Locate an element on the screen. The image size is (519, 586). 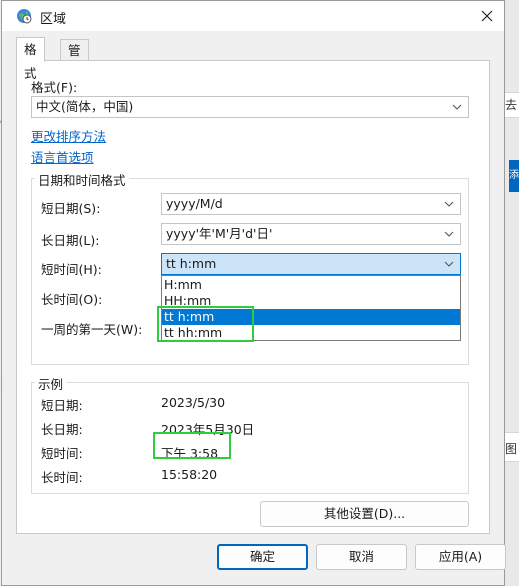
ok-button: 确定 is located at coordinates (262, 557).